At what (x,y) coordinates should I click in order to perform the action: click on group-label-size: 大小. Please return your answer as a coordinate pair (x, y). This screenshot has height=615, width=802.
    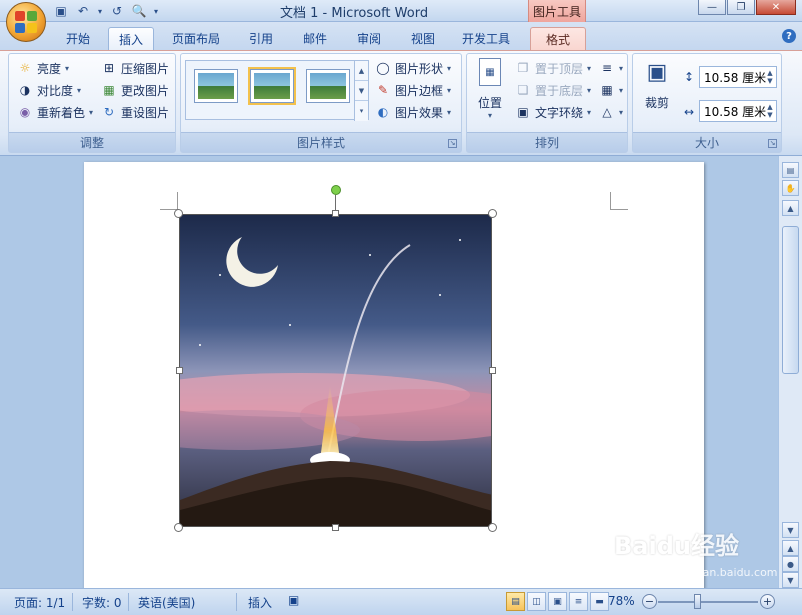
    Looking at the image, I should click on (707, 142).